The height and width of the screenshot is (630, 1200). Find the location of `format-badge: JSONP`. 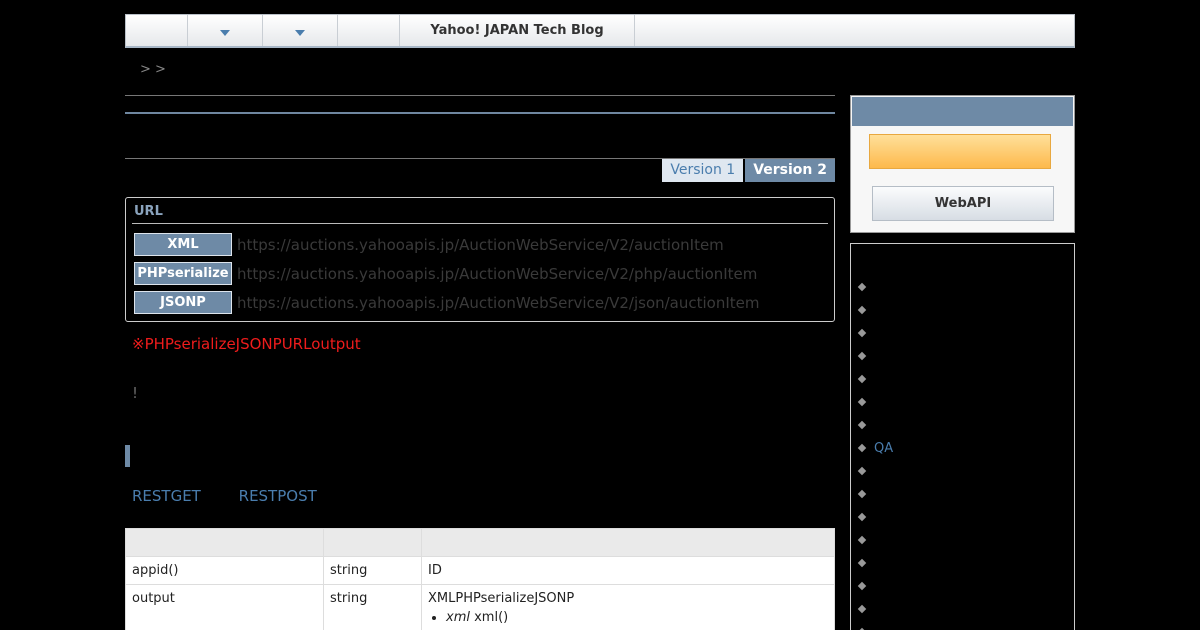

format-badge: JSONP is located at coordinates (183, 302).